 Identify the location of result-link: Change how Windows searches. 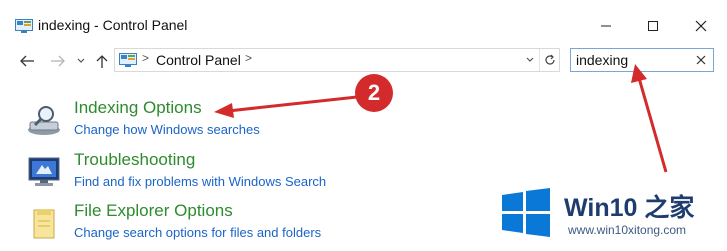
(167, 129).